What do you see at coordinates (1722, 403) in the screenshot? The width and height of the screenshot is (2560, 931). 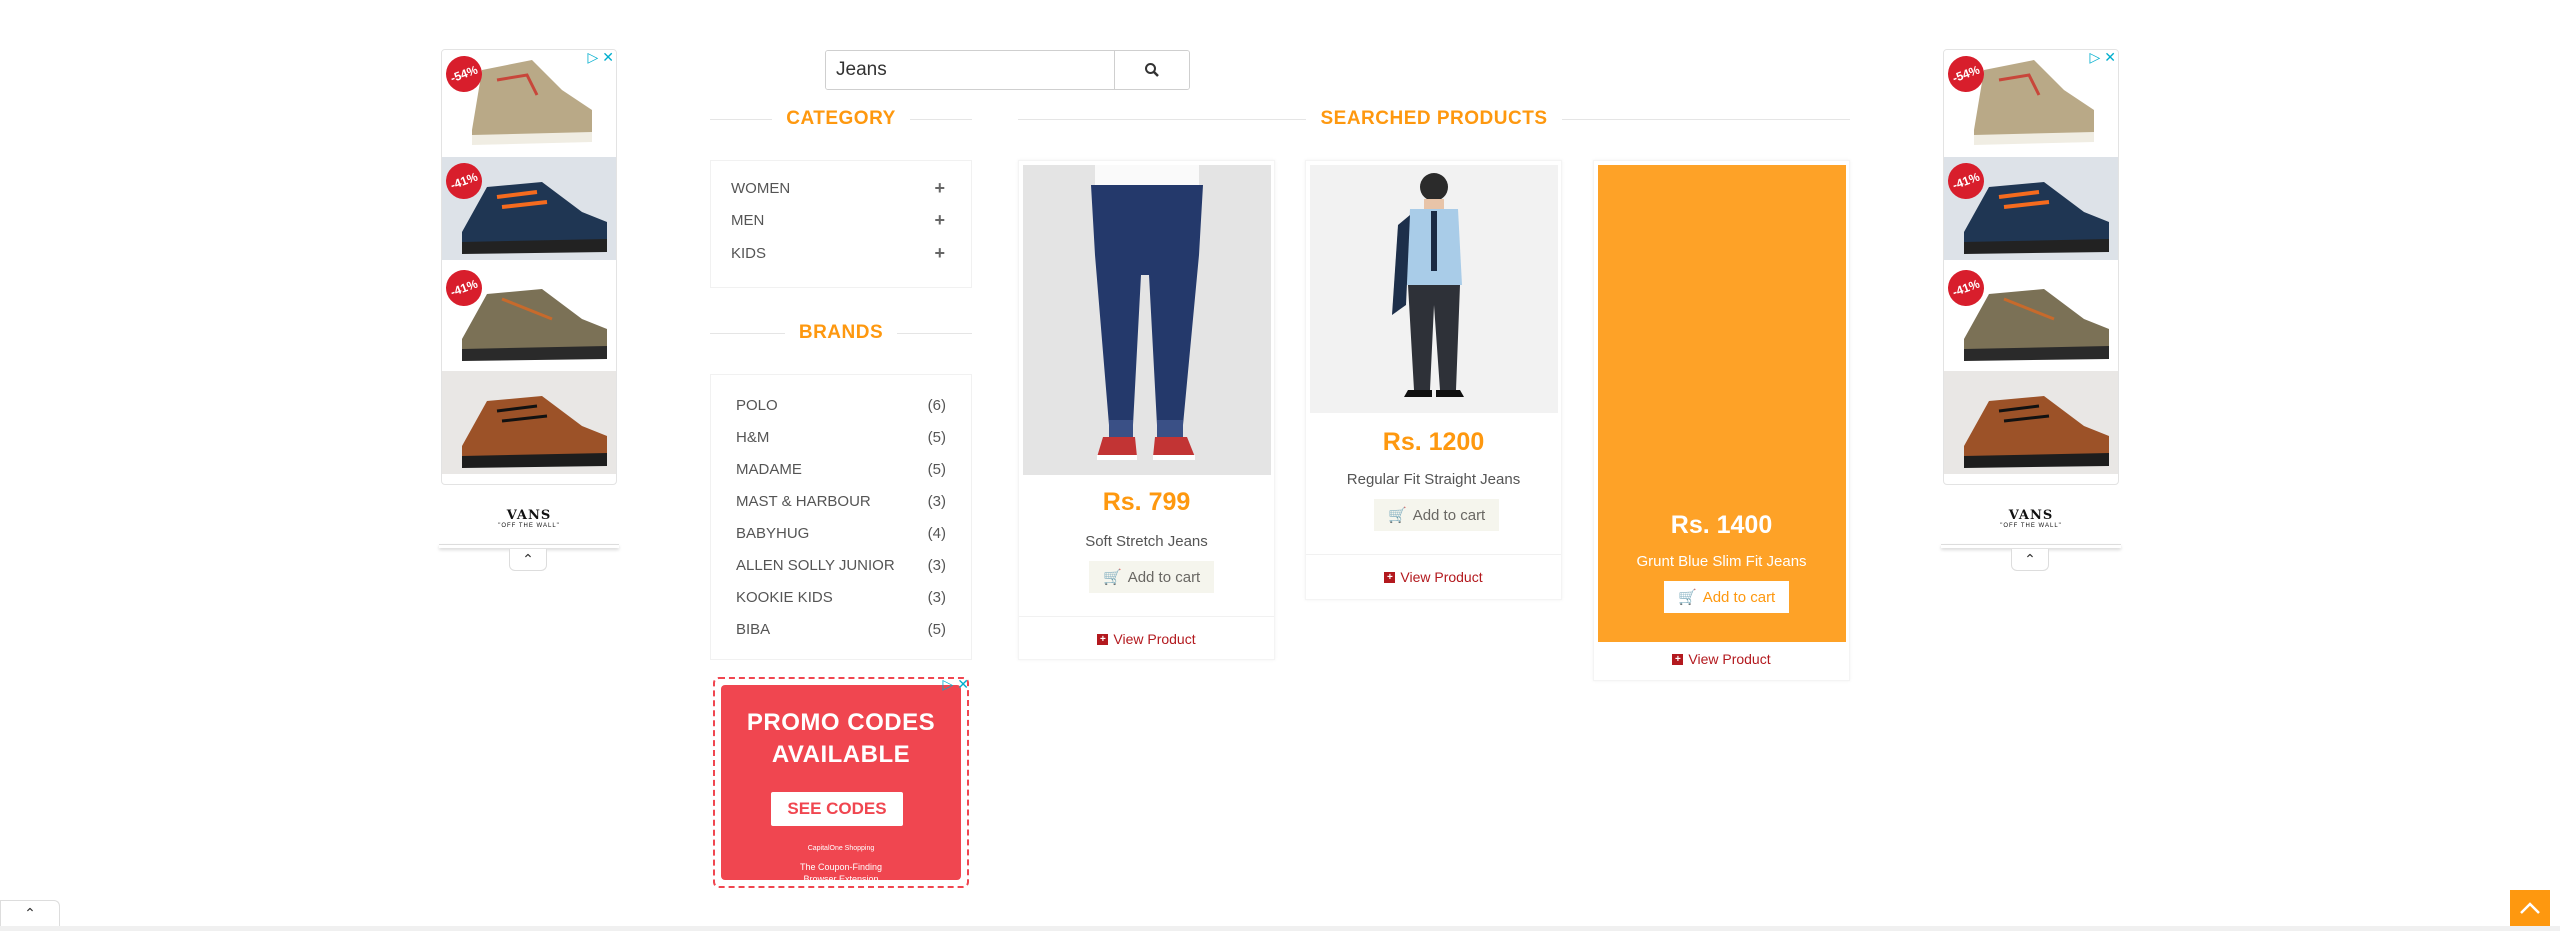 I see `product-hover-overlay` at bounding box center [1722, 403].